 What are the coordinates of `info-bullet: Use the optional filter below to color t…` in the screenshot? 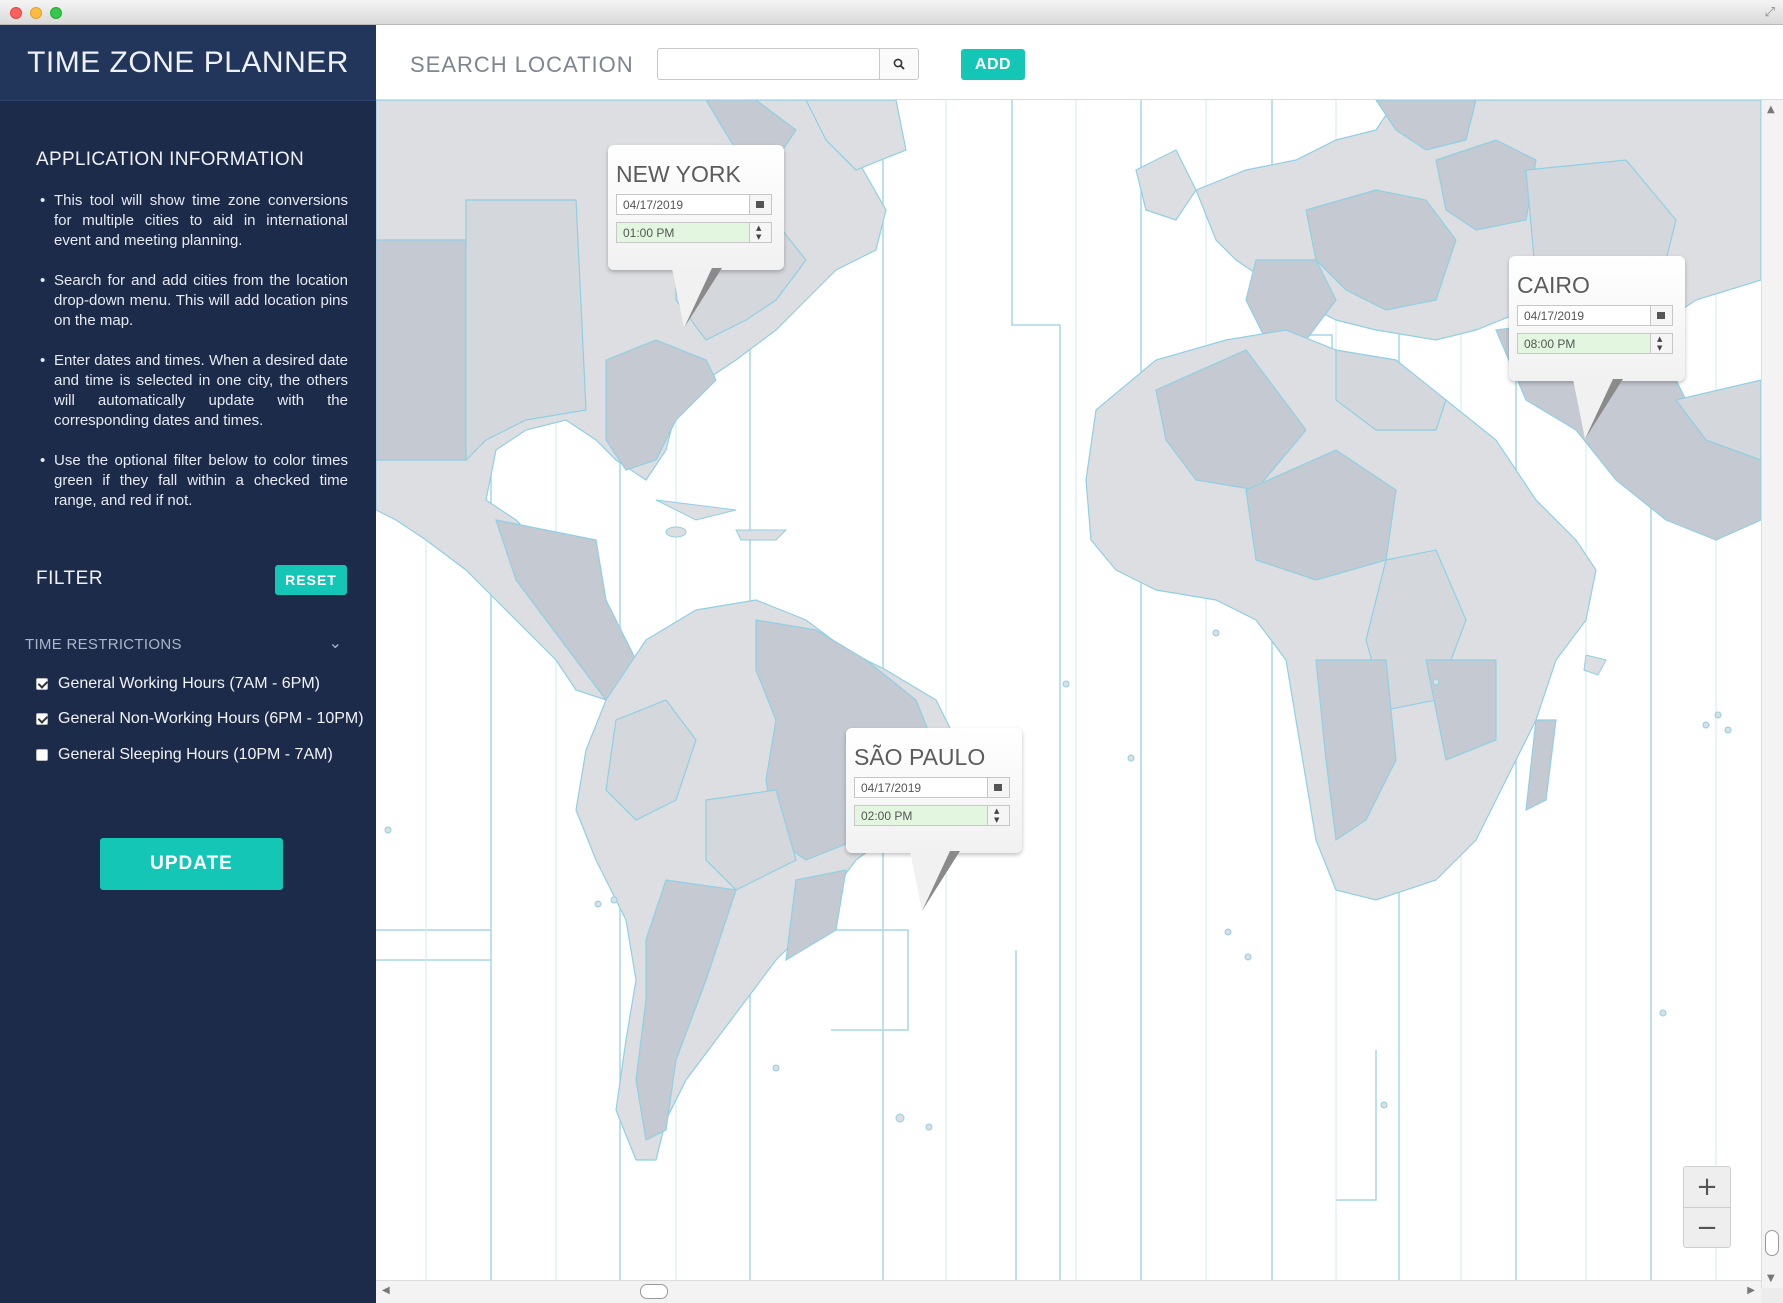 It's located at (192, 481).